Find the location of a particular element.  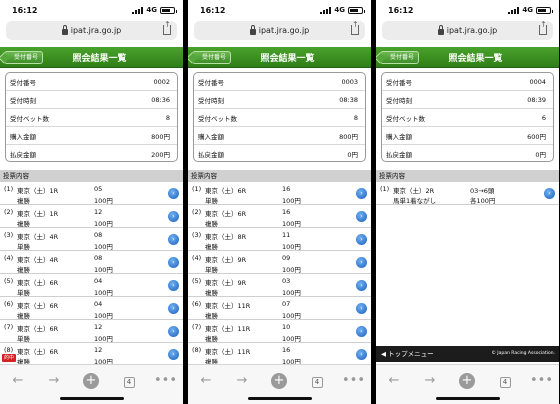

bet-race: 東京（土）8R is located at coordinates (226, 237).